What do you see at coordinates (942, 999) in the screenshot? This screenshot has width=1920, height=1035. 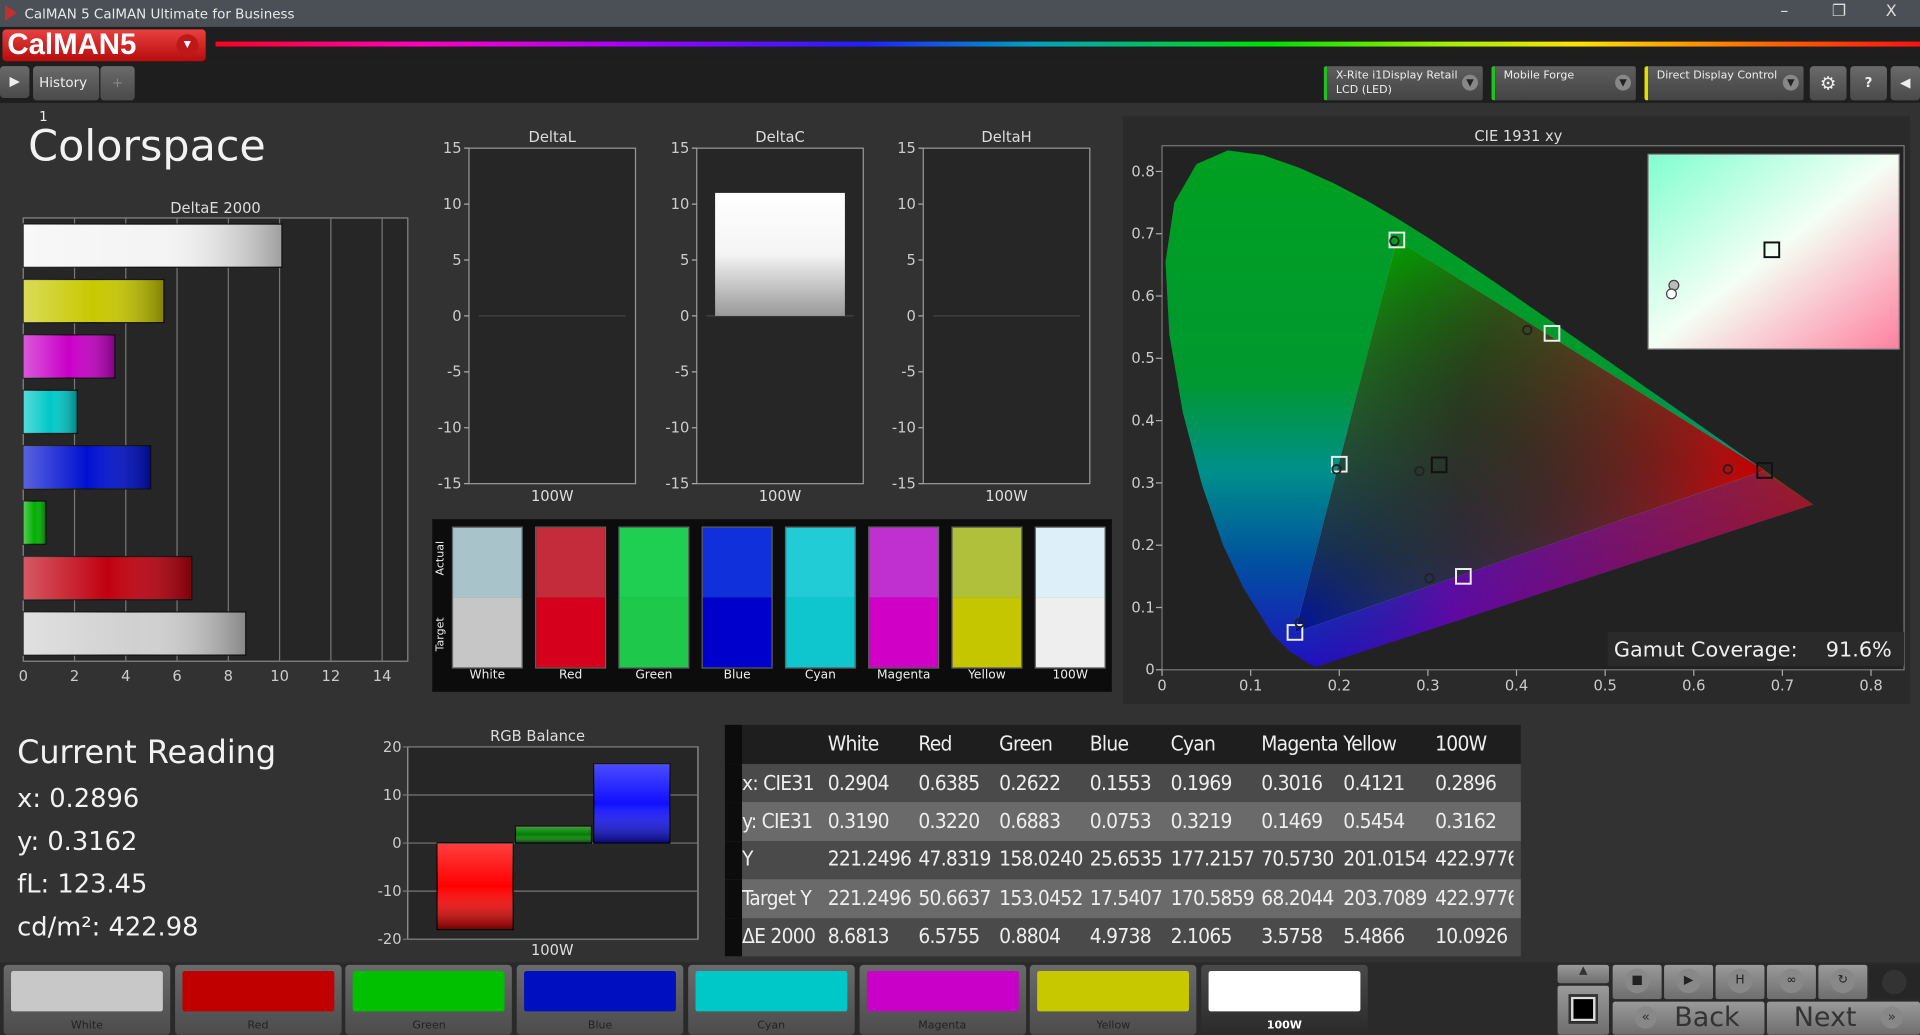 I see `patch-button-magenta: Magenta` at bounding box center [942, 999].